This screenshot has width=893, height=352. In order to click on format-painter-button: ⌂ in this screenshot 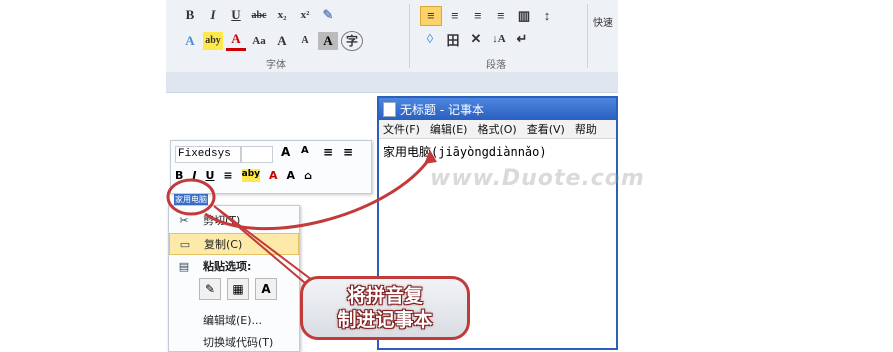, I will do `click(308, 175)`.